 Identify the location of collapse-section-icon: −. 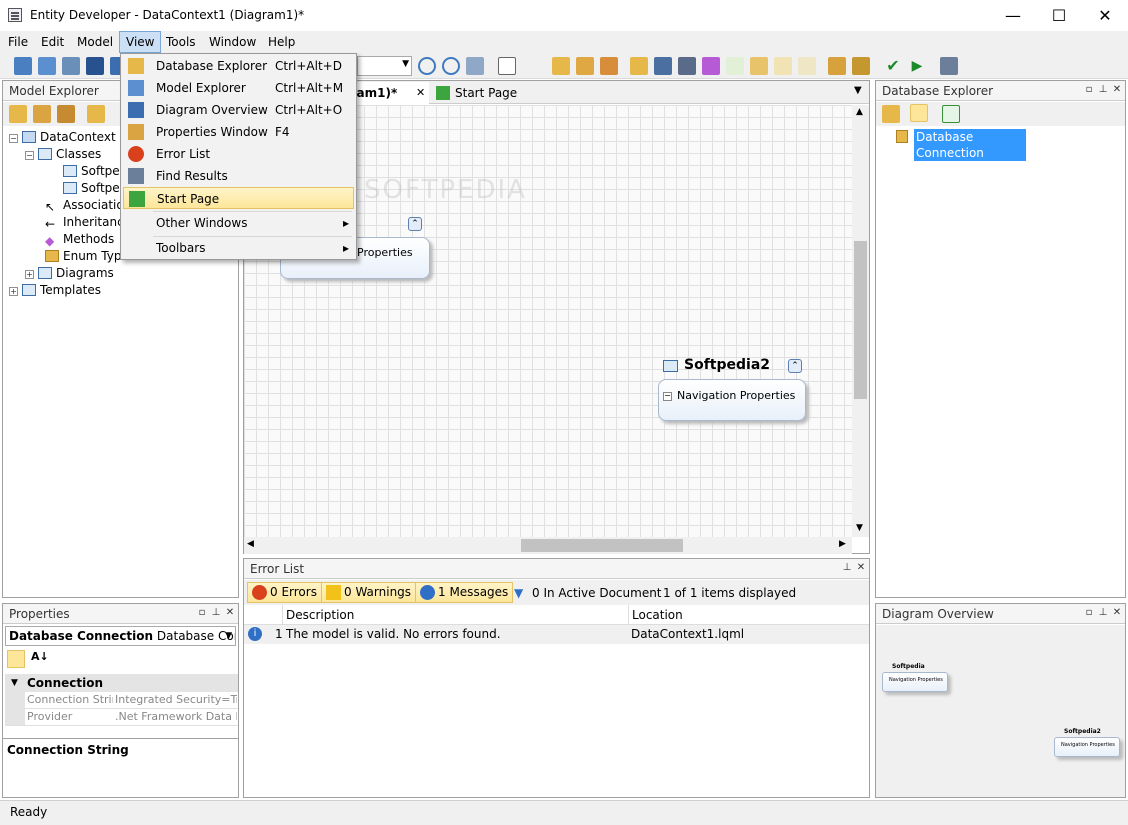
(667, 396).